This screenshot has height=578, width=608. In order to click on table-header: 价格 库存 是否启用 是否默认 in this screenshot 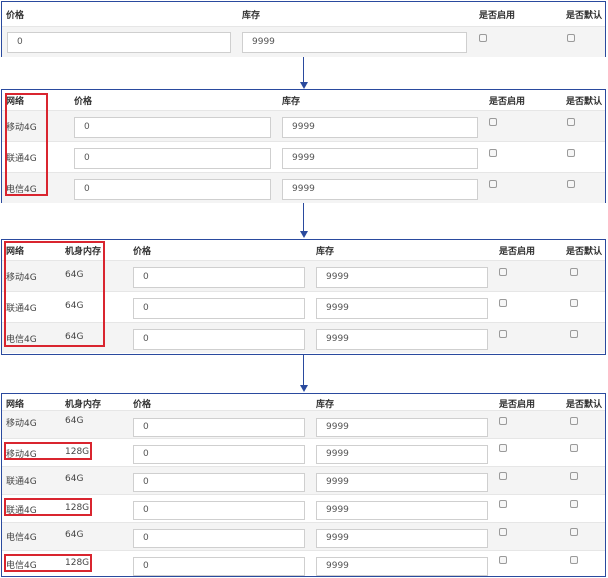, I will do `click(303, 14)`.